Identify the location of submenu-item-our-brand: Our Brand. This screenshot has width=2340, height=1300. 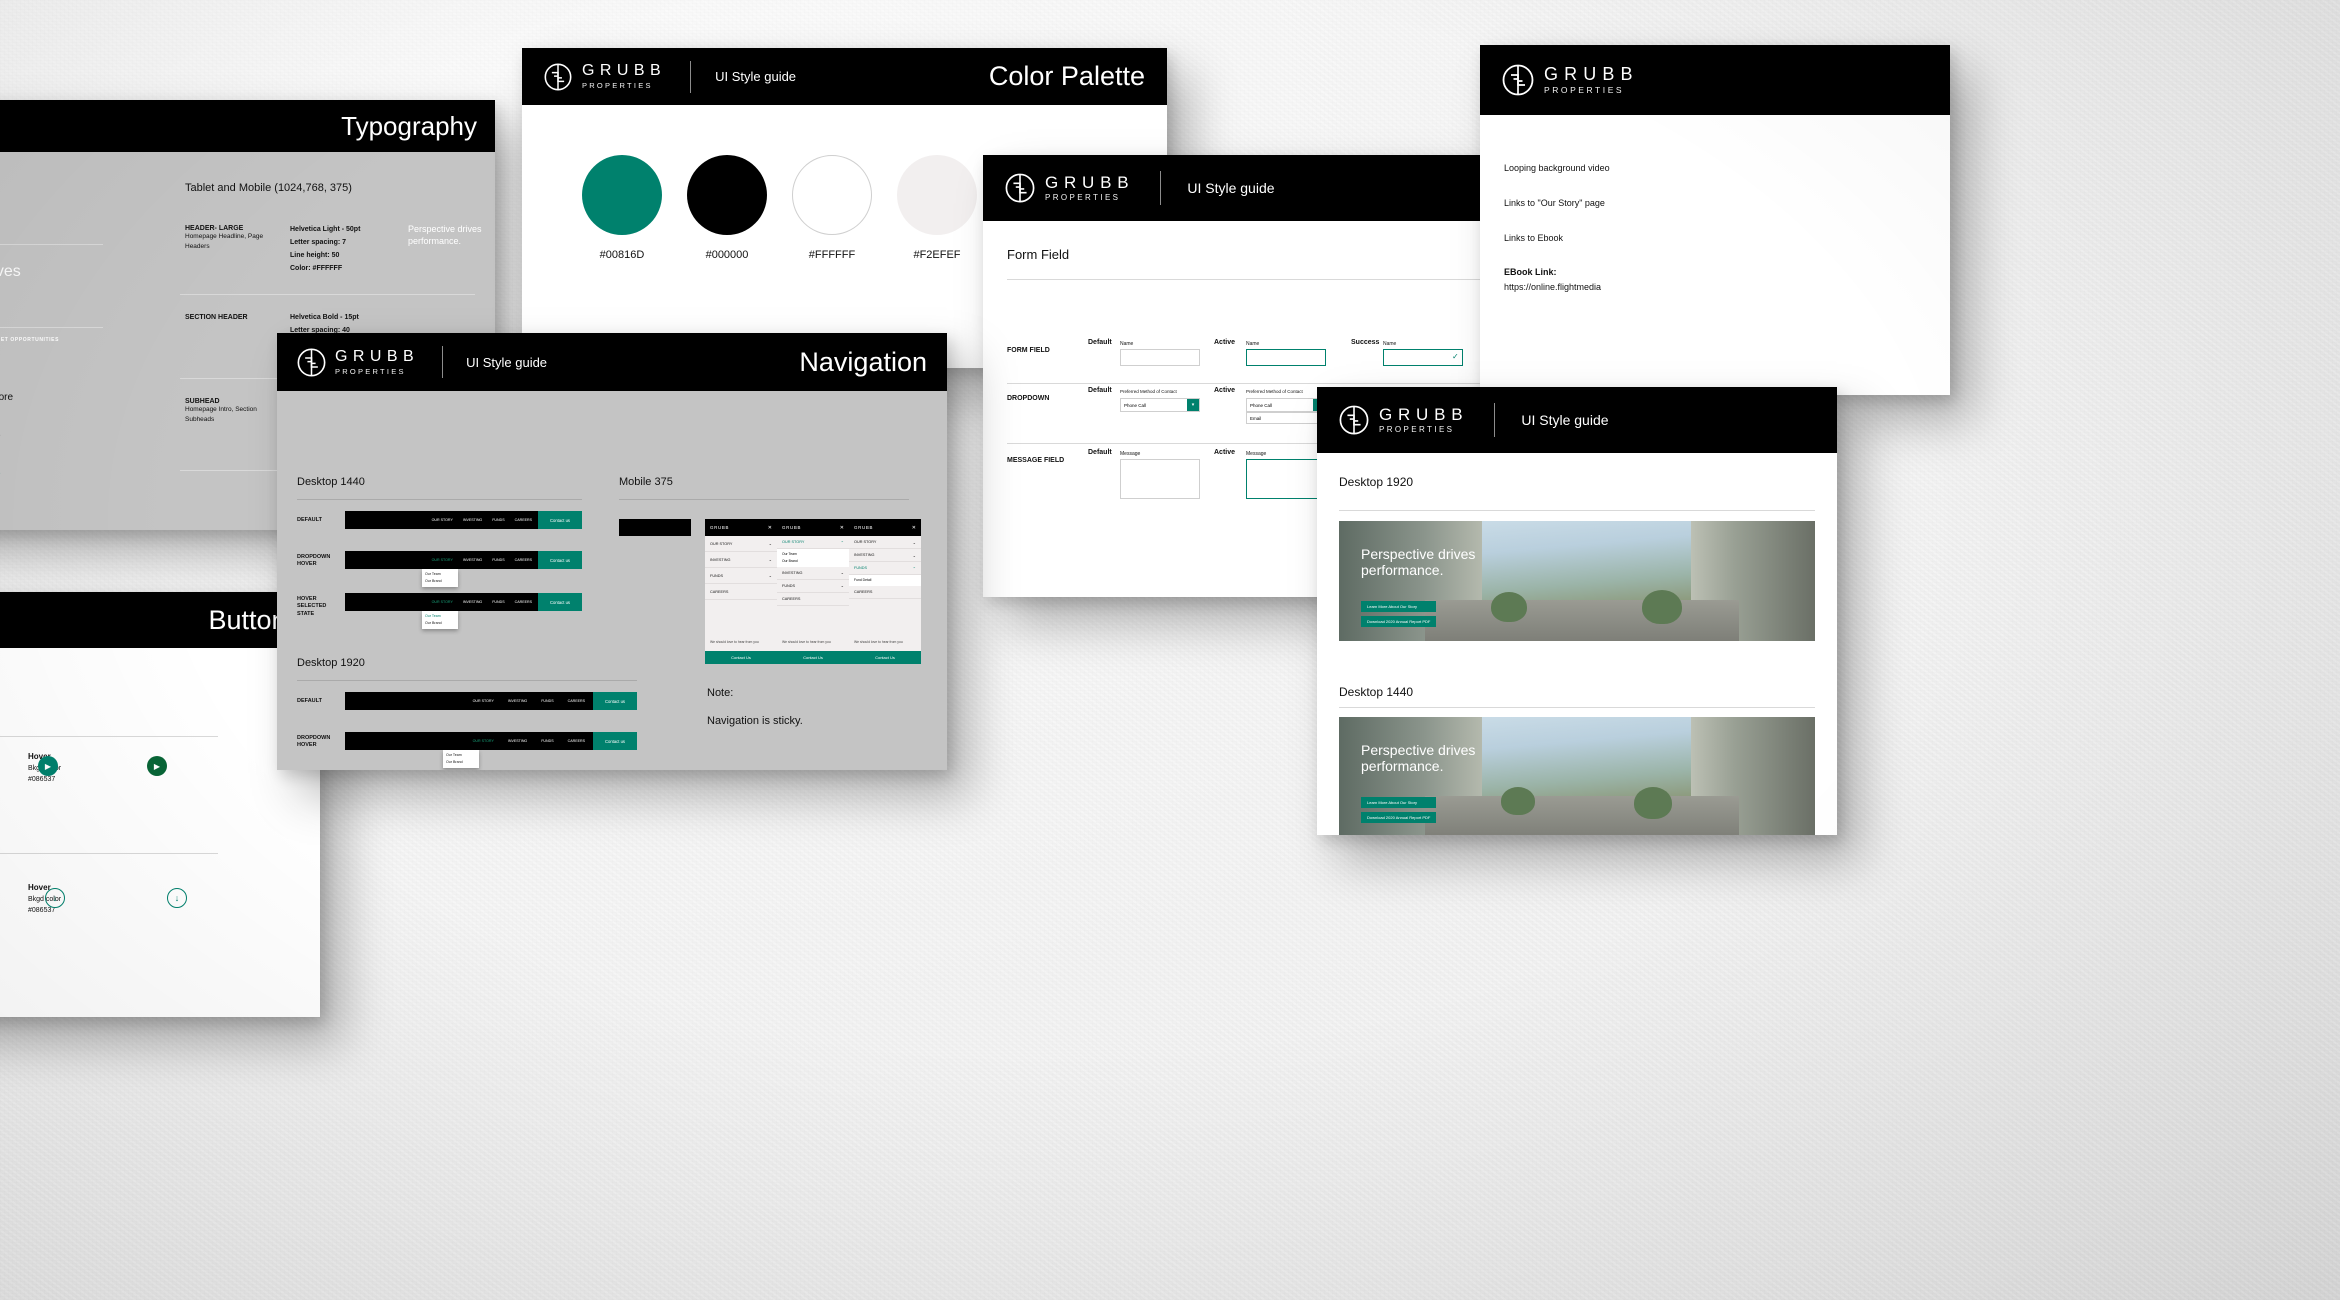
(813, 561).